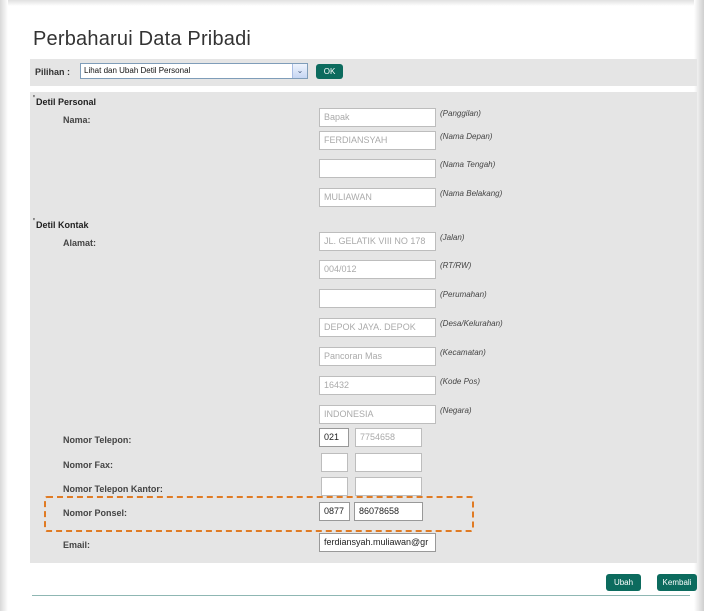 This screenshot has width=704, height=611. What do you see at coordinates (460, 113) in the screenshot?
I see `panggilan-hint: (Panggilan)` at bounding box center [460, 113].